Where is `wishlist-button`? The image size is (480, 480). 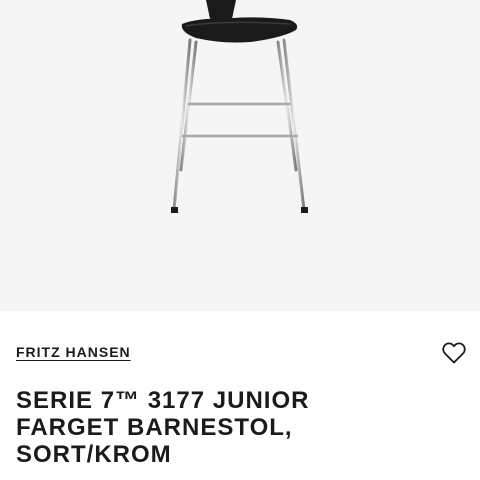
wishlist-button is located at coordinates (454, 354).